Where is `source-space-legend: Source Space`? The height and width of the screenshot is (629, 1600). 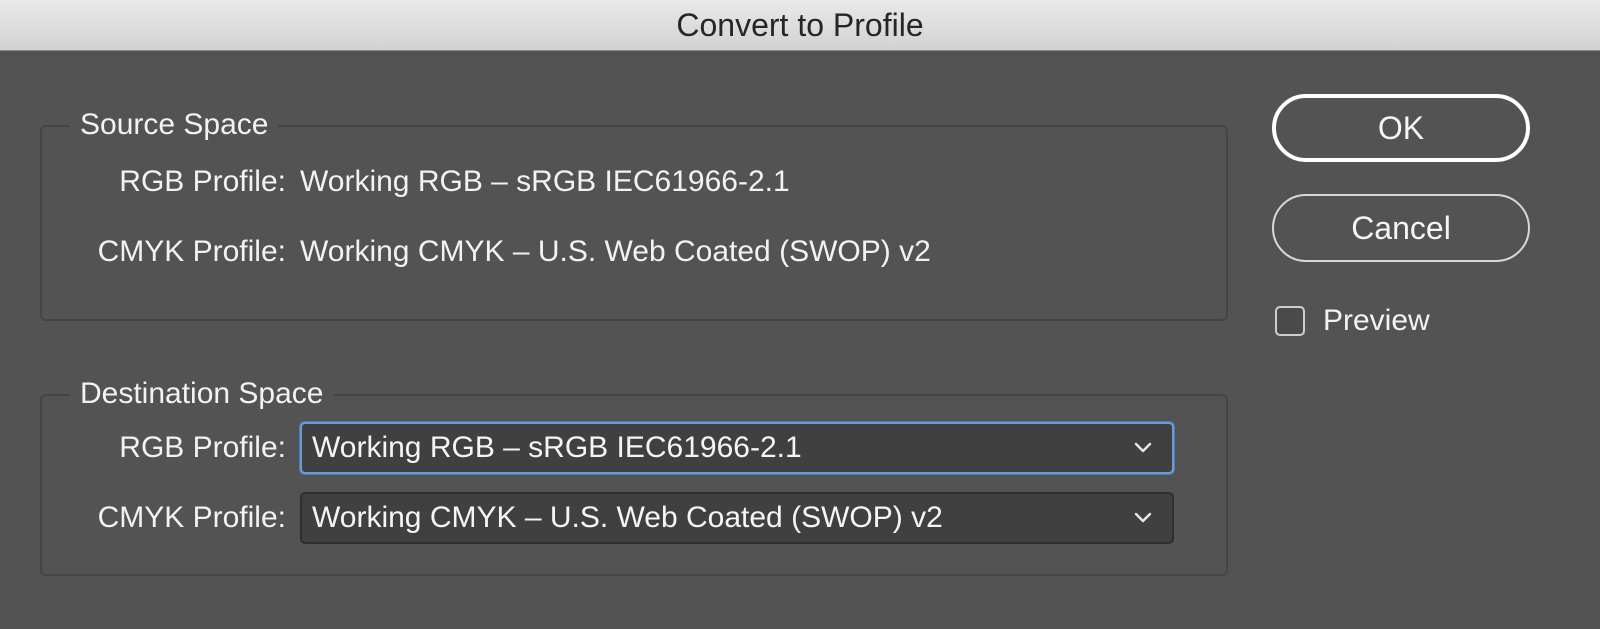 source-space-legend: Source Space is located at coordinates (174, 125).